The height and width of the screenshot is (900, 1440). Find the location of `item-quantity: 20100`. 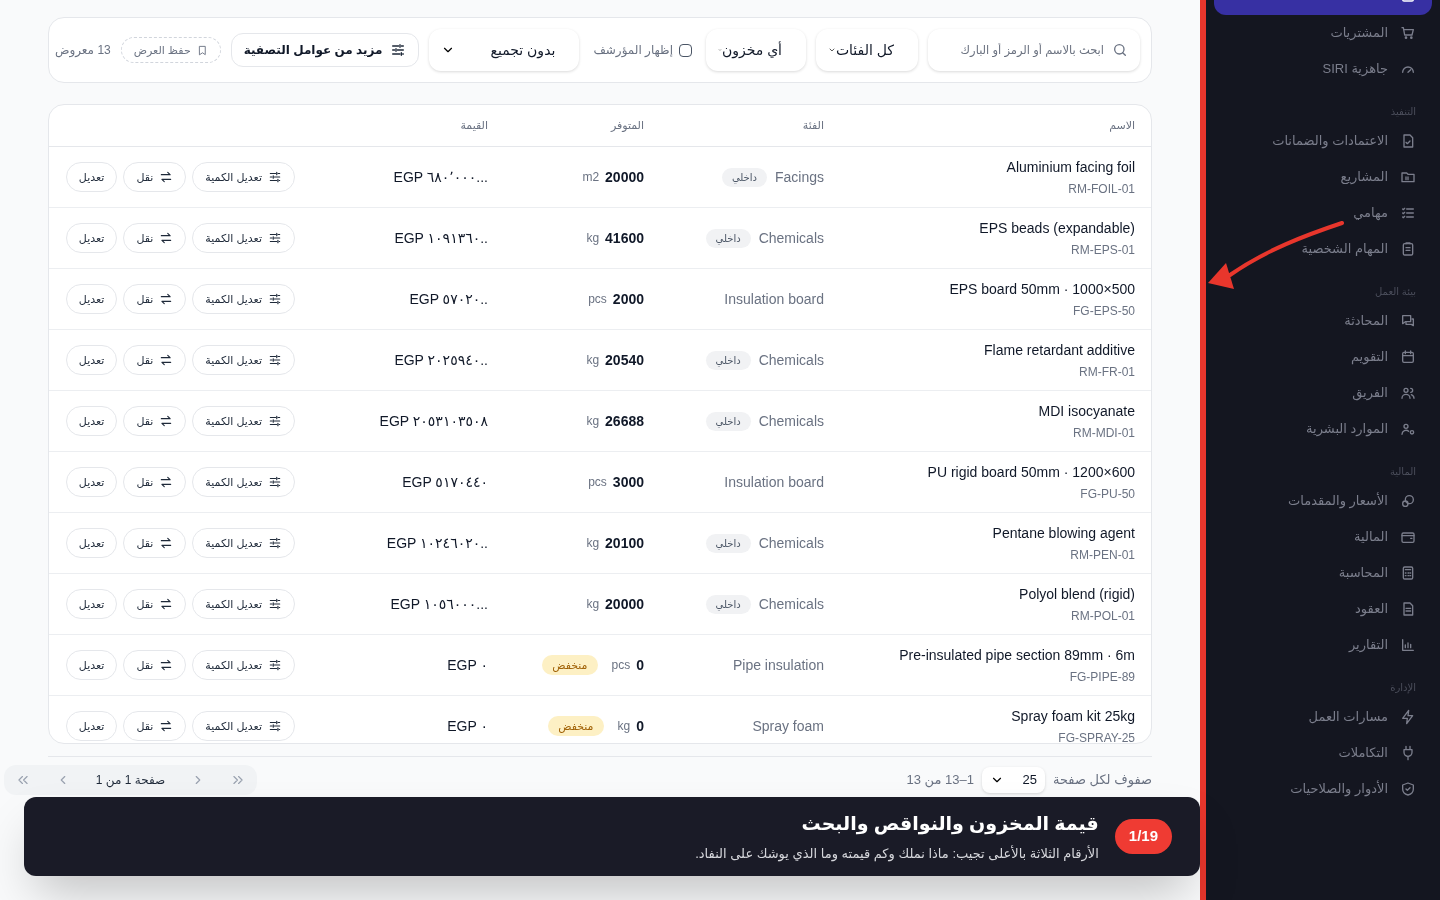

item-quantity: 20100 is located at coordinates (624, 543).